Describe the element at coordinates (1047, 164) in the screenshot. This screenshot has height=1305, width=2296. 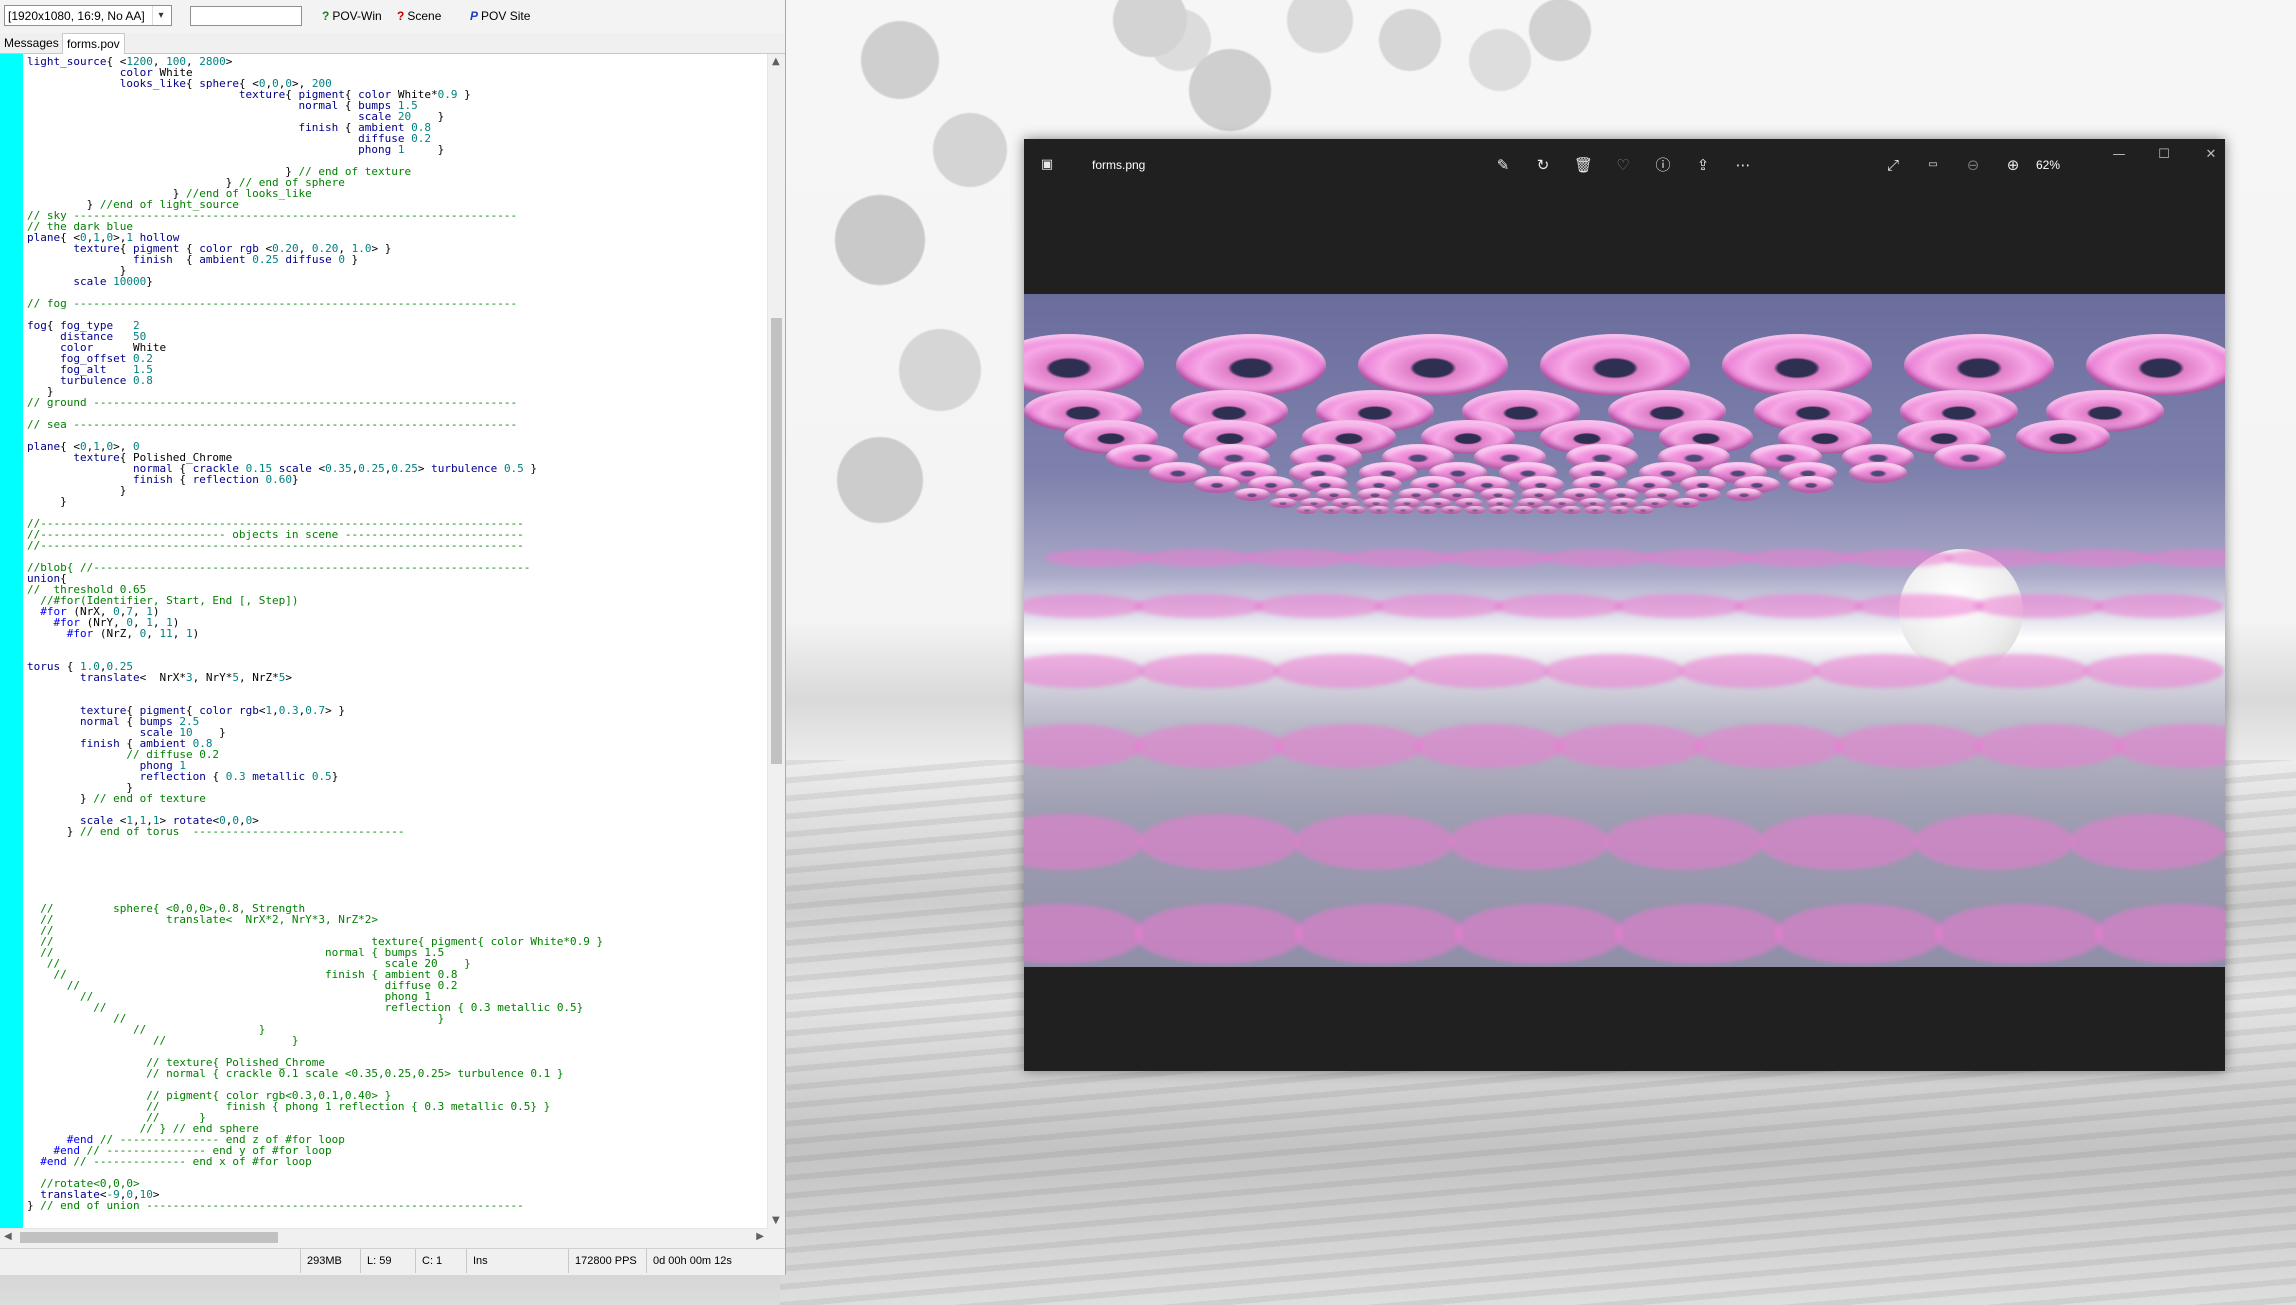
I see `image-icon: ▣` at that location.